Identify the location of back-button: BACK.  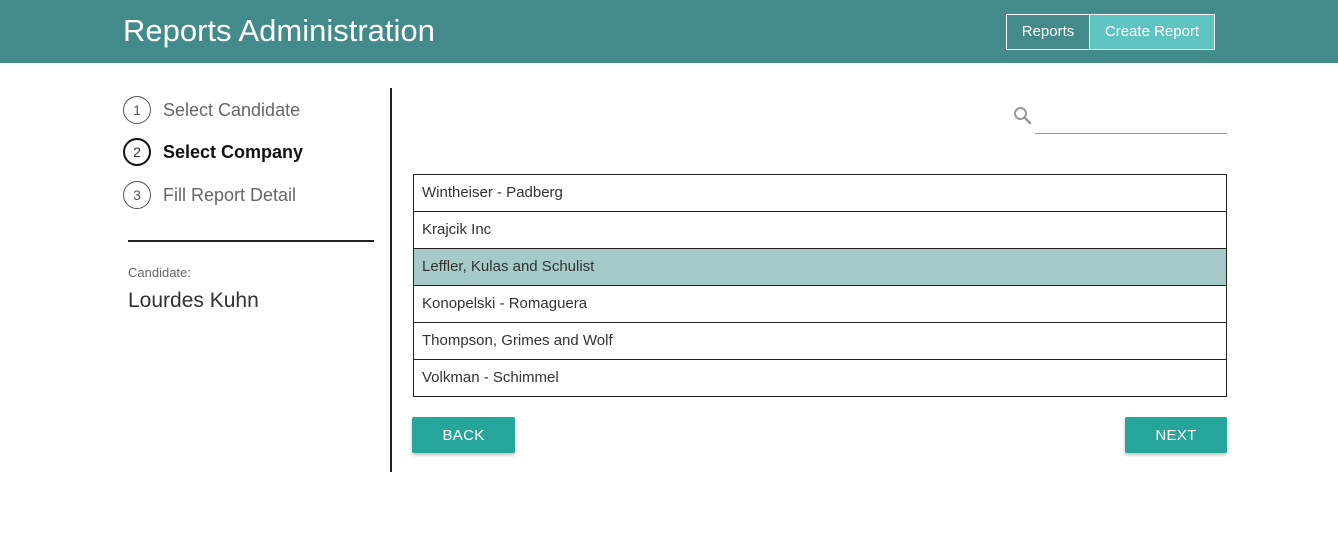
(463, 435).